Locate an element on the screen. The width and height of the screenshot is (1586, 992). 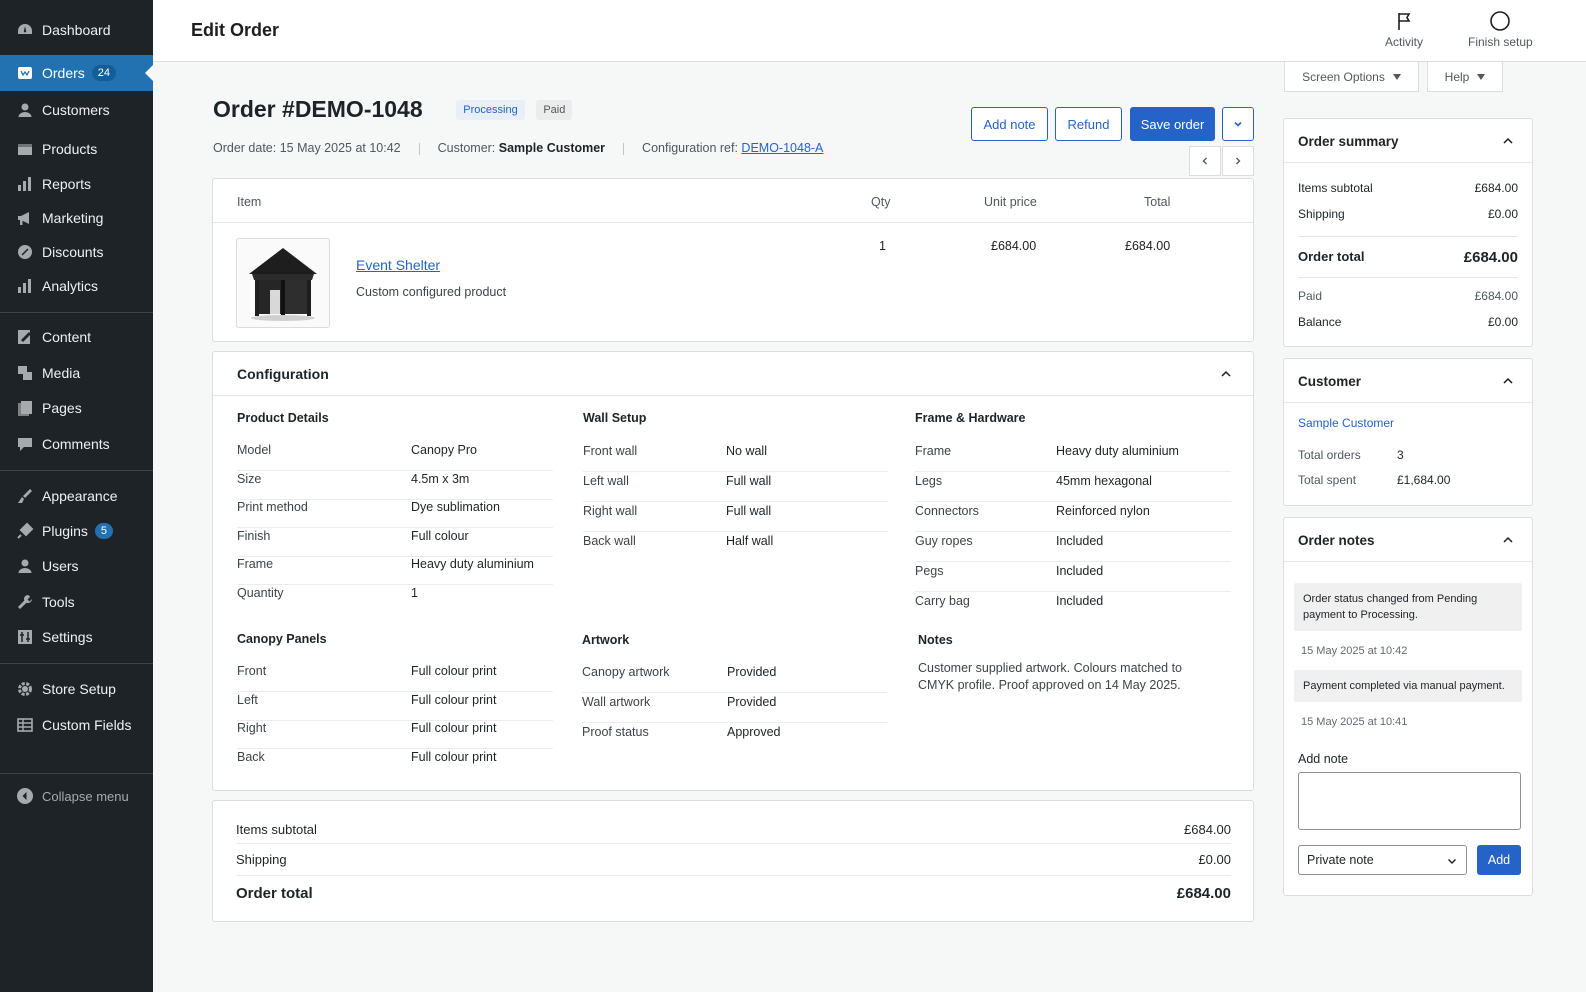
customer-header: Customer is located at coordinates (1408, 381).